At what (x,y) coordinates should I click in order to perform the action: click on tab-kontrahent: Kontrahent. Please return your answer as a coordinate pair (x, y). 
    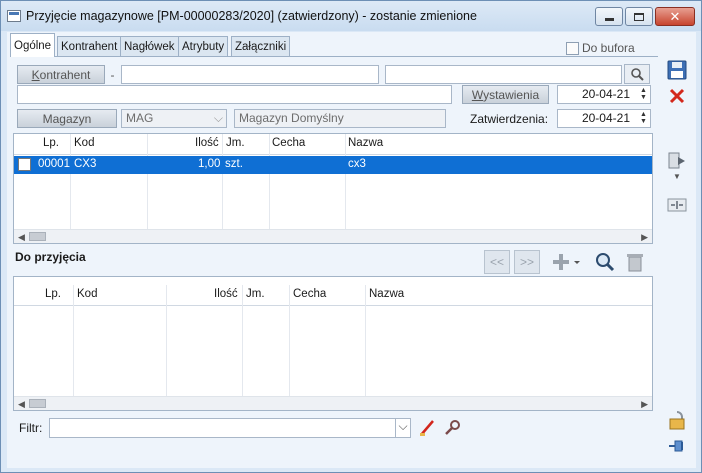
    Looking at the image, I should click on (89, 46).